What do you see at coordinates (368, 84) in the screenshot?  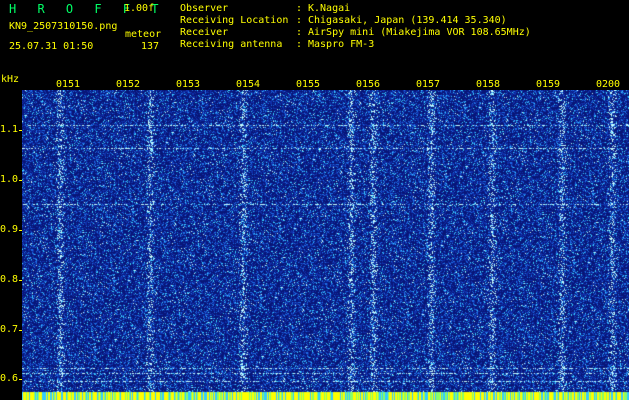 I see `time-tick-label: 0156` at bounding box center [368, 84].